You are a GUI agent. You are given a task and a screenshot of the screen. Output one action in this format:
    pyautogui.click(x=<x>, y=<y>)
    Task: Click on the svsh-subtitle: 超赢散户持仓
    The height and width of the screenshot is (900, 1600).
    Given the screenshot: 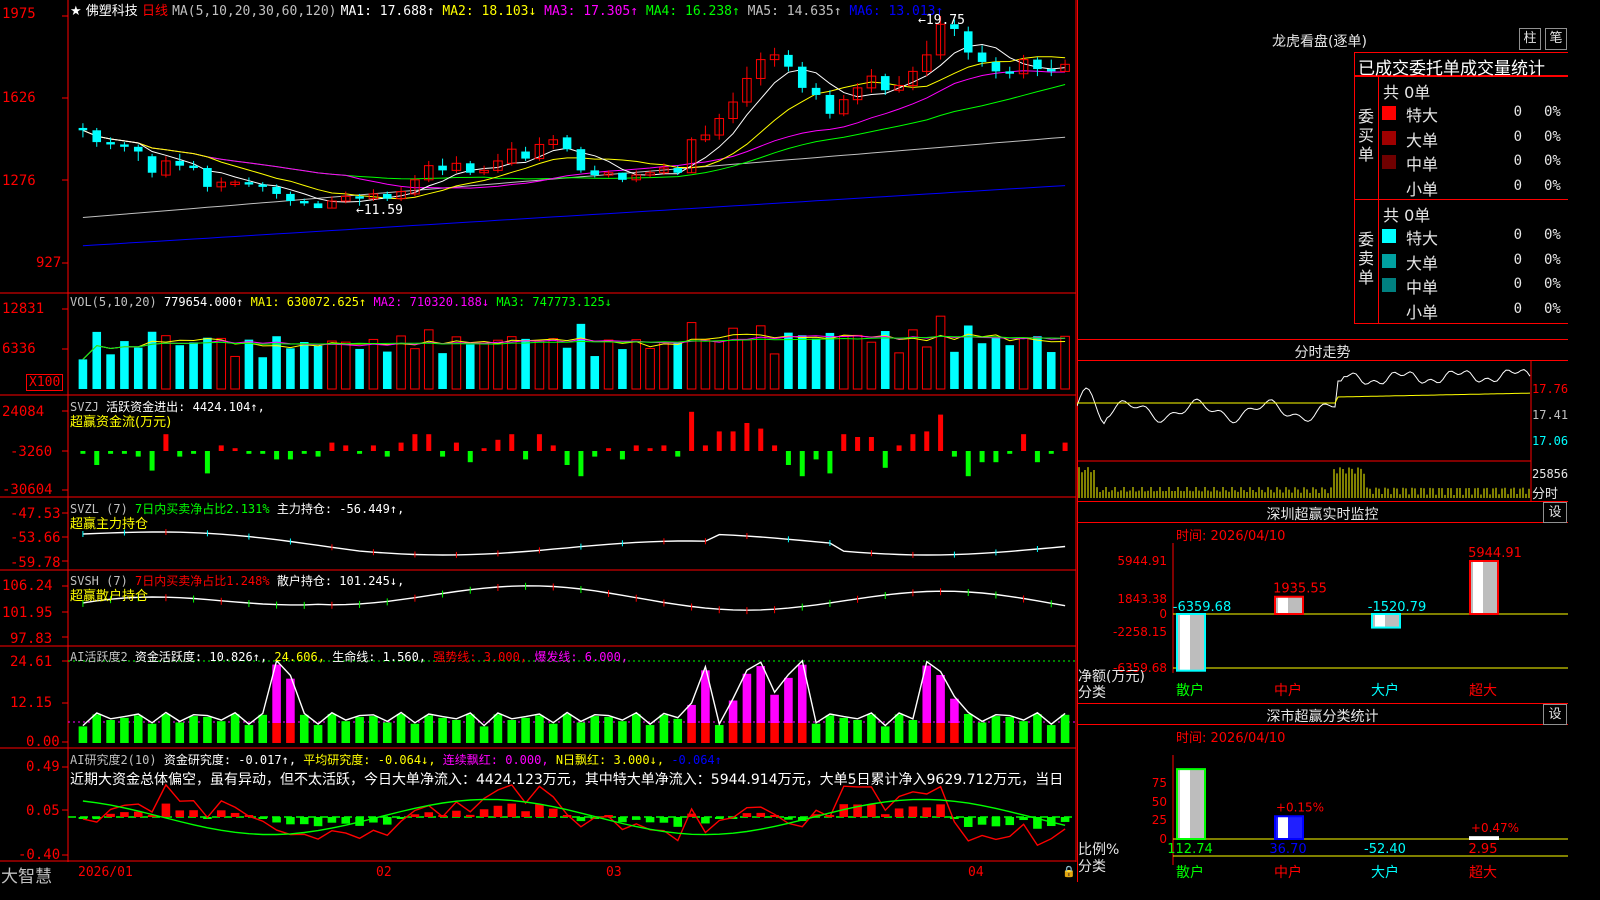 What is the action you would take?
    pyautogui.click(x=109, y=596)
    